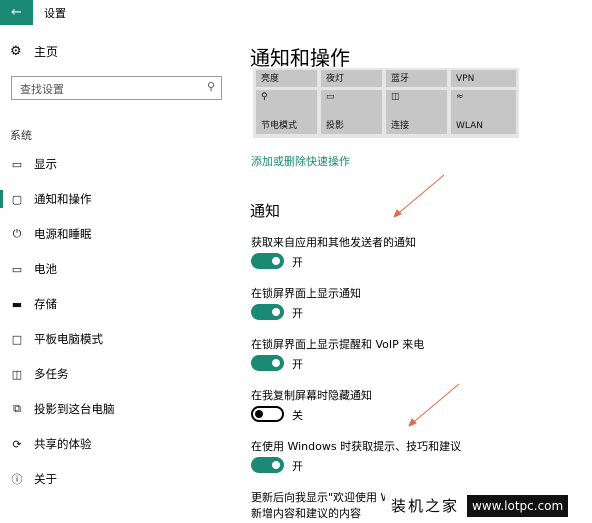  I want to click on notifications-heading: 通知, so click(265, 211).